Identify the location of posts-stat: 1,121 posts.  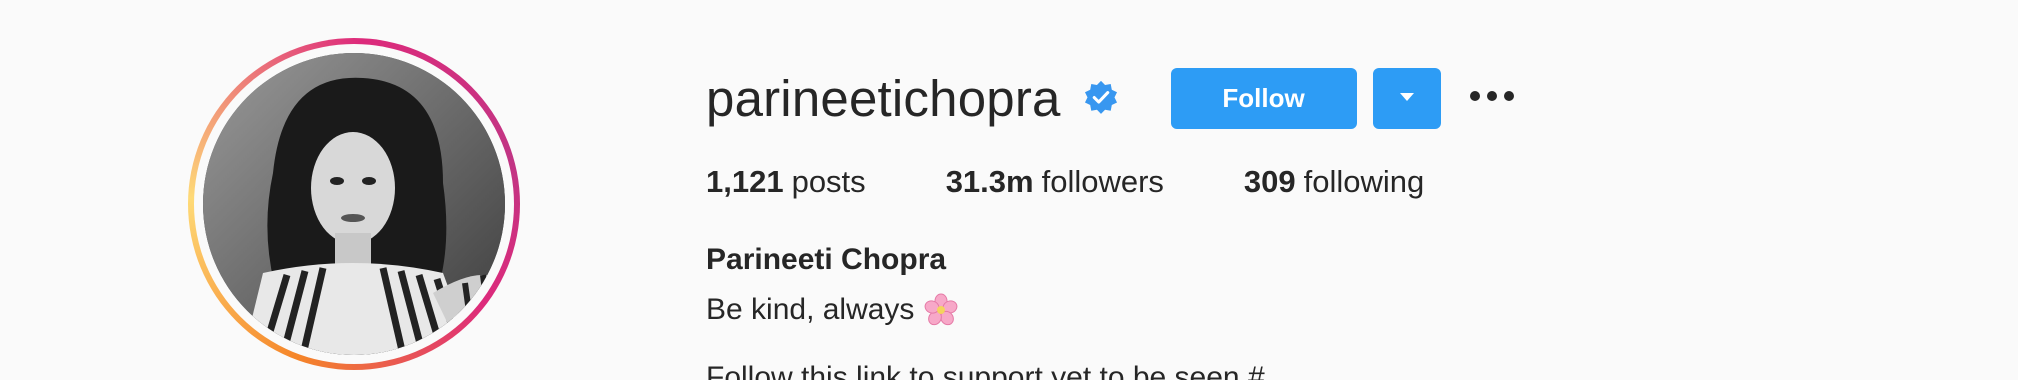
(786, 182).